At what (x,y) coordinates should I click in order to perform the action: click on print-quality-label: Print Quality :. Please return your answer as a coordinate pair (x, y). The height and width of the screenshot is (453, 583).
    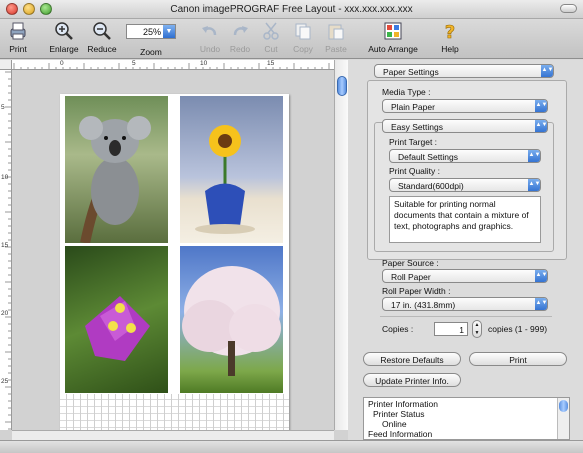
    Looking at the image, I should click on (415, 171).